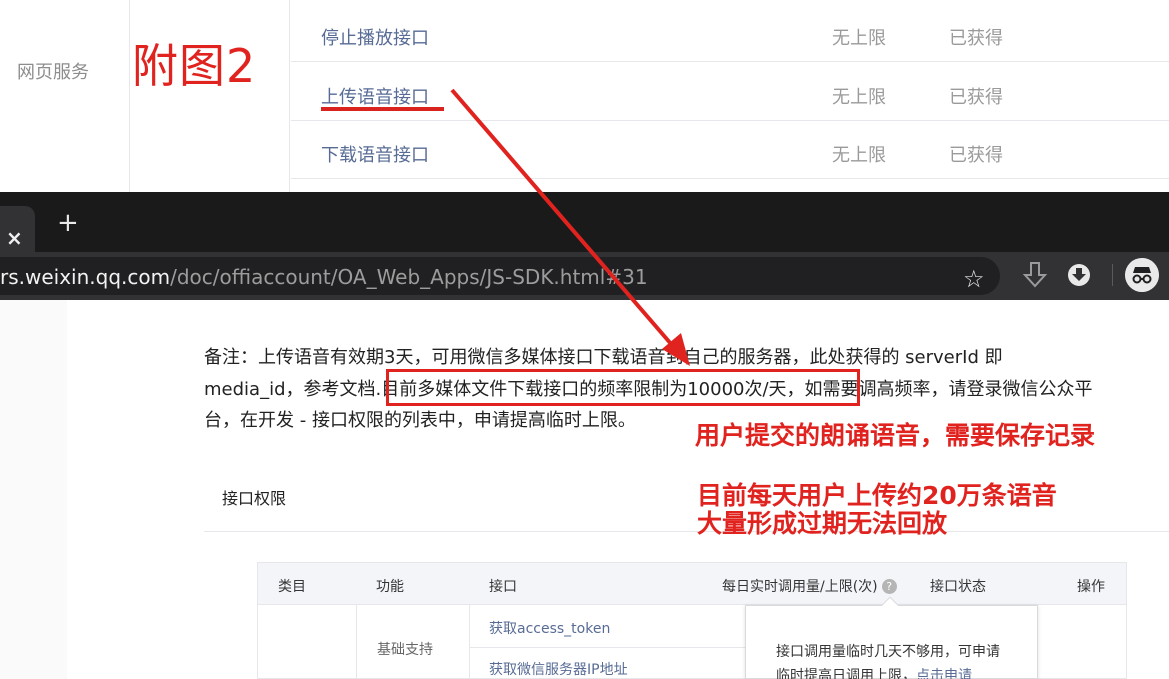 The image size is (1169, 679). I want to click on help-icon: ?, so click(889, 586).